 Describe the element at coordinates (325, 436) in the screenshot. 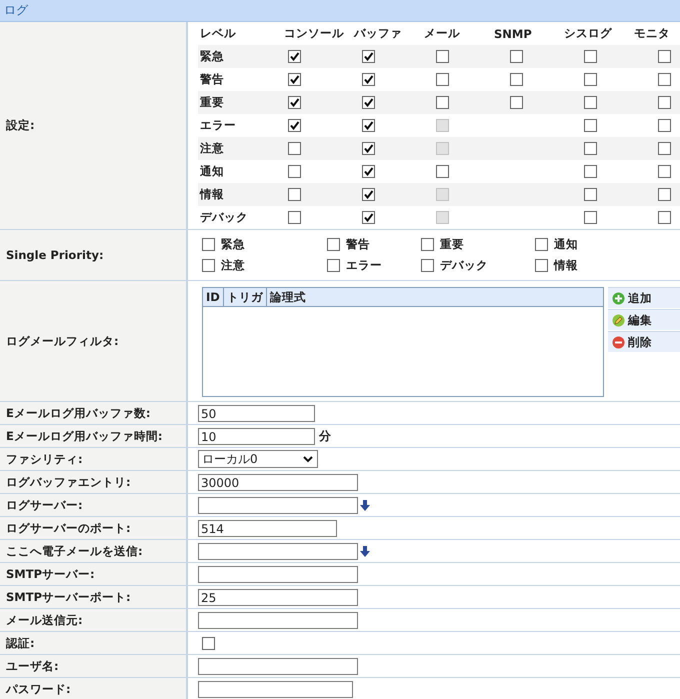

I see `unit-label: 分` at that location.